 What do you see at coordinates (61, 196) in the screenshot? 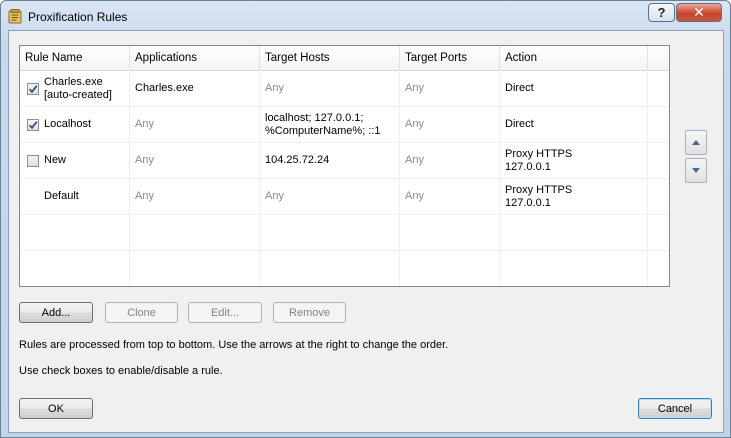
I see `rule-name: Default` at bounding box center [61, 196].